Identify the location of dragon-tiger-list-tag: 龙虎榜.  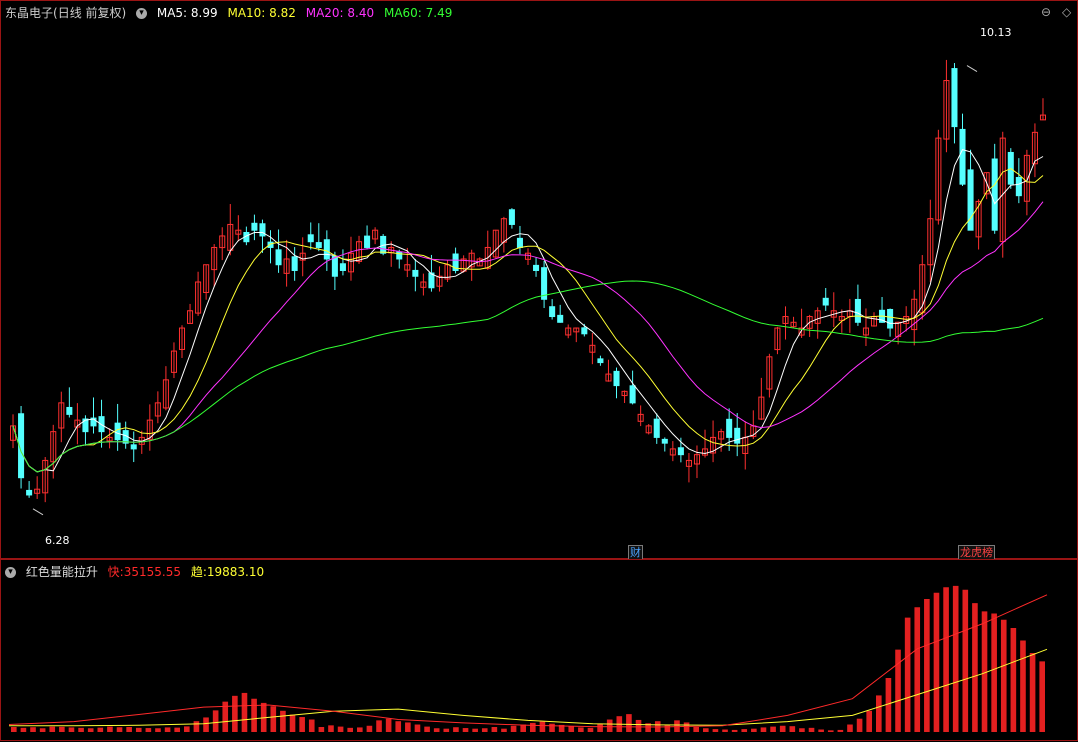
(976, 552).